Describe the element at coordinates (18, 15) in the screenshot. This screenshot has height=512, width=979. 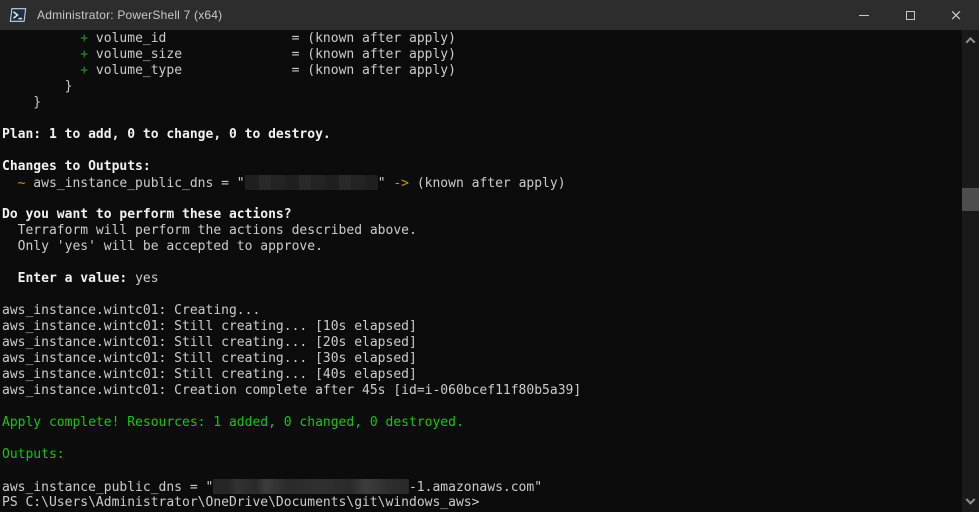
I see `powershell-icon` at that location.